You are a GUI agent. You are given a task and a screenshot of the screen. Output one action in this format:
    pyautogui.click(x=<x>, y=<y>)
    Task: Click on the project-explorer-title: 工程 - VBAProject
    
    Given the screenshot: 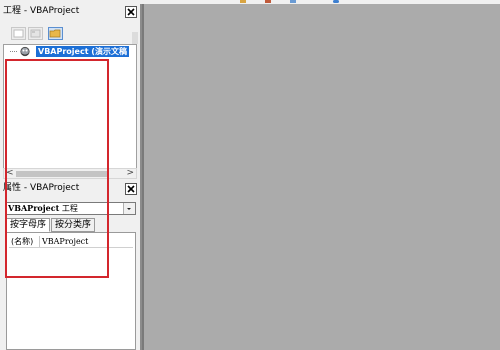 What is the action you would take?
    pyautogui.click(x=70, y=11)
    